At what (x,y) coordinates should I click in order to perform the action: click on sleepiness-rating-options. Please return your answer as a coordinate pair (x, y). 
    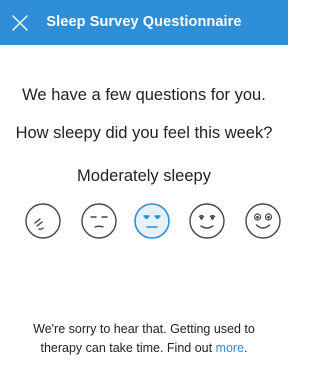
    Looking at the image, I should click on (144, 222).